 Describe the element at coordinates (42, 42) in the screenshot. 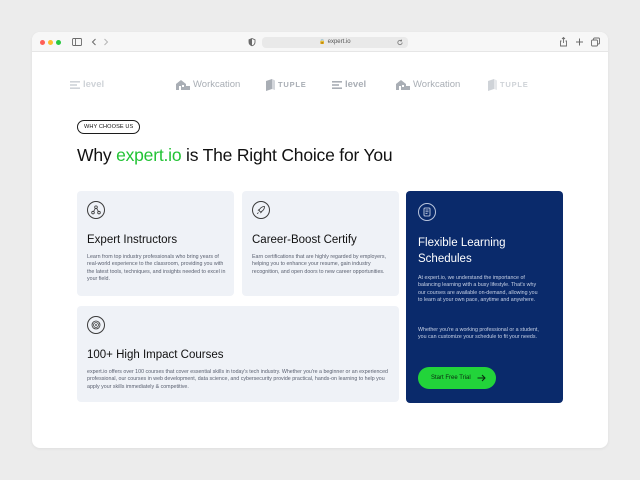

I see `close-window-button` at that location.